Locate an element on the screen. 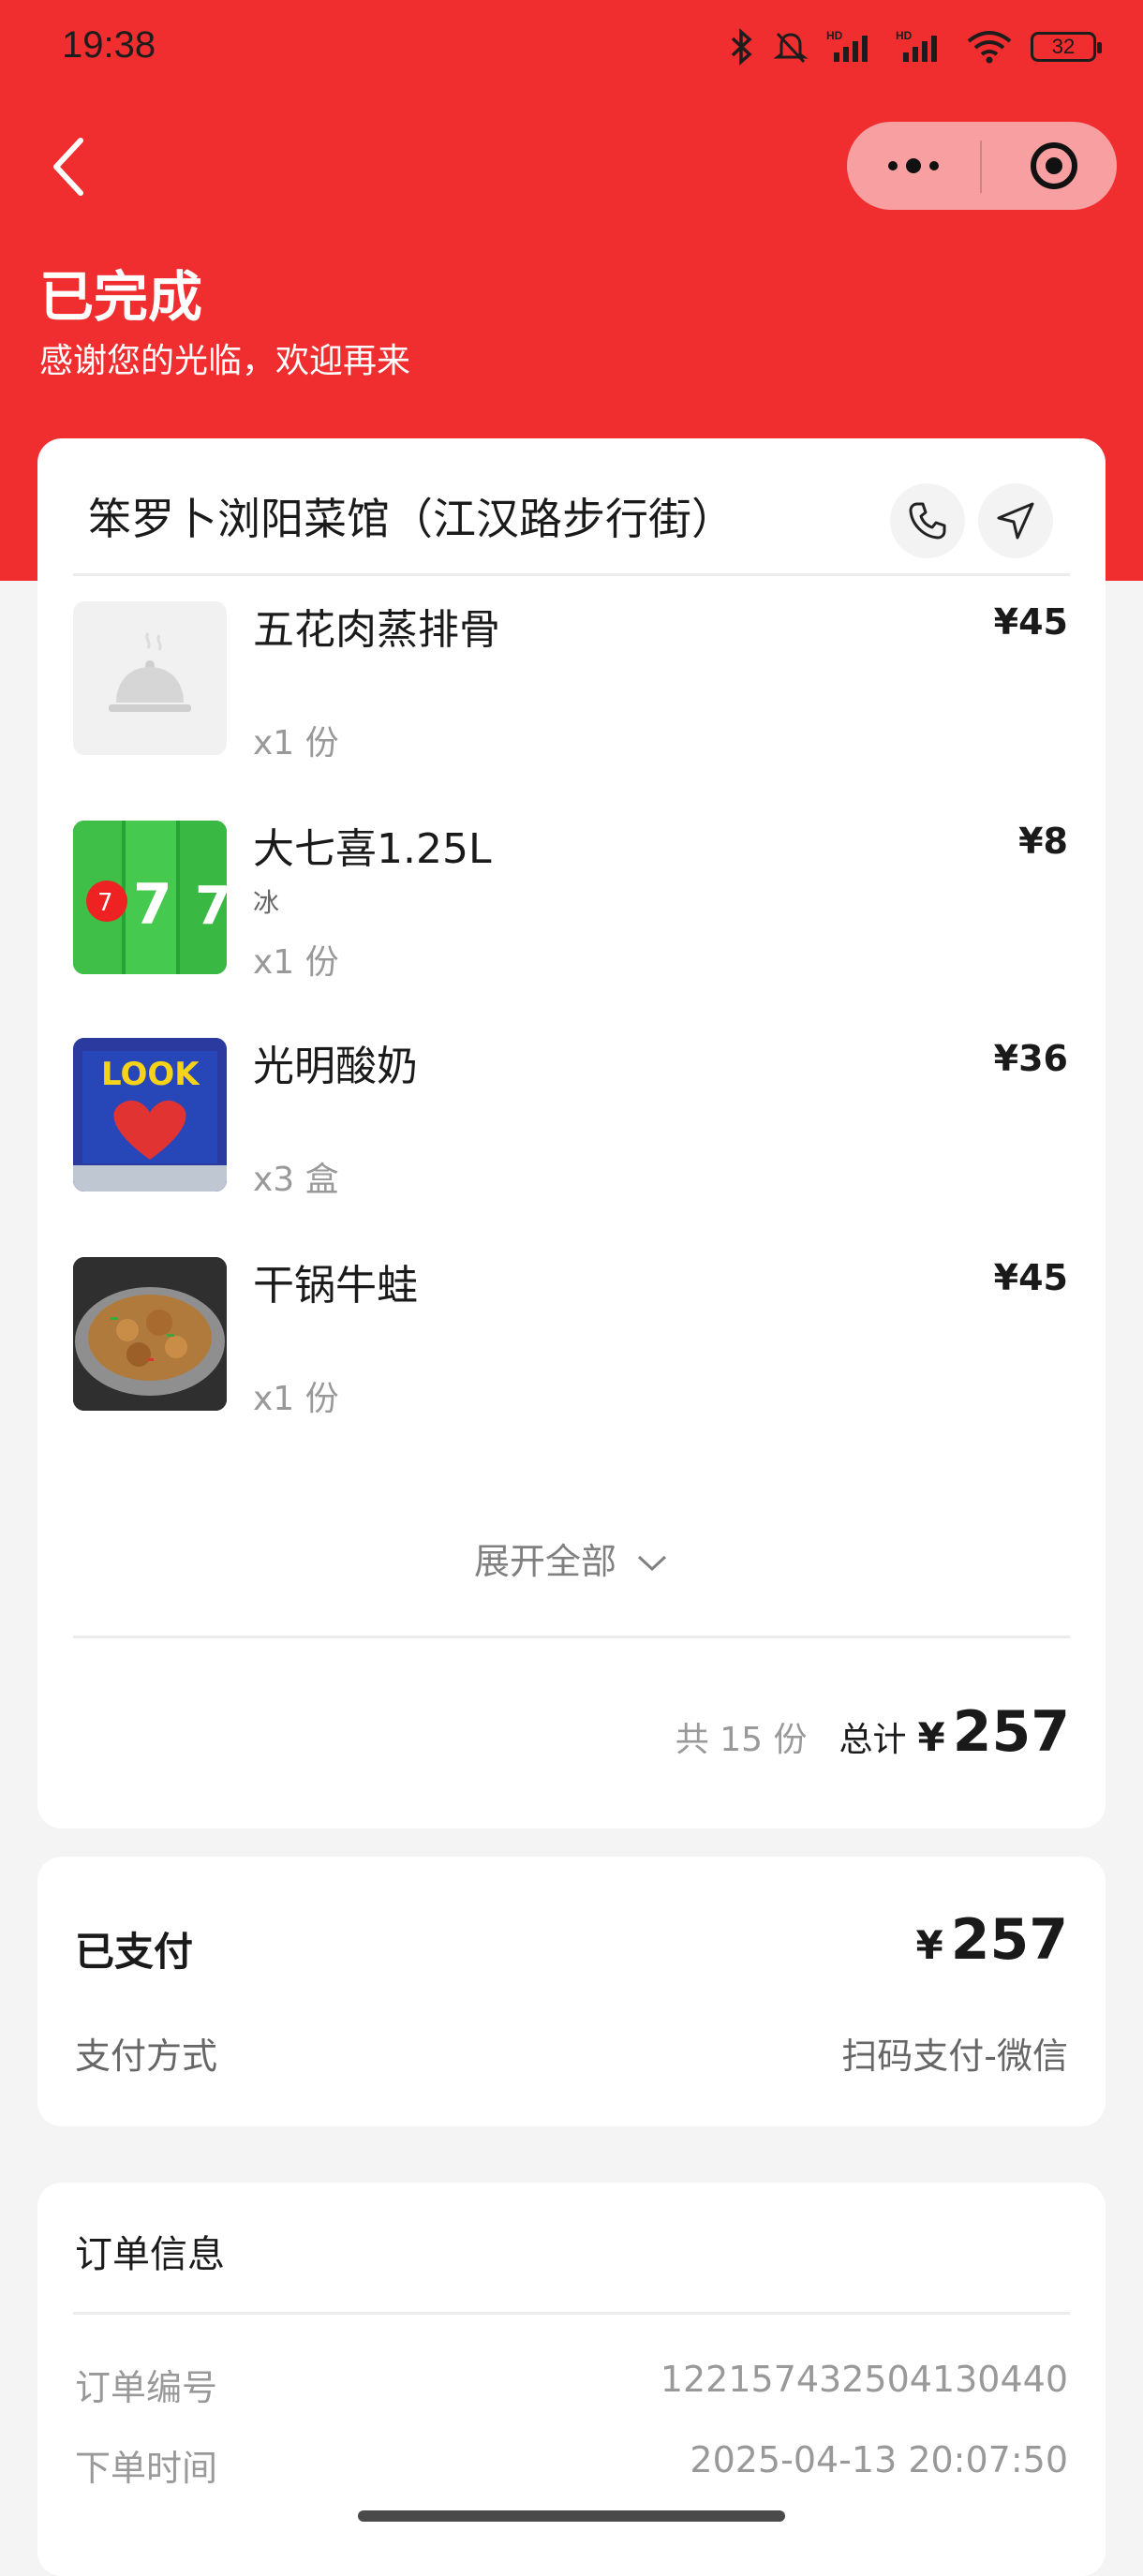 Image resolution: width=1143 pixels, height=2576 pixels. yogurt-box-image: LOOK is located at coordinates (150, 1115).